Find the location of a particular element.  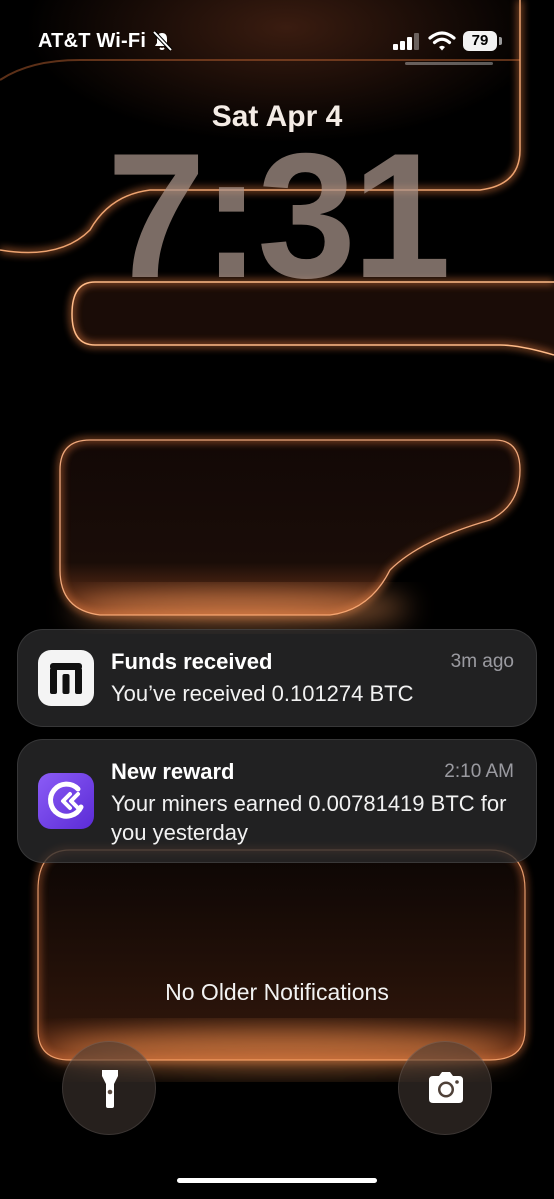

flashlight-button is located at coordinates (109, 1088).